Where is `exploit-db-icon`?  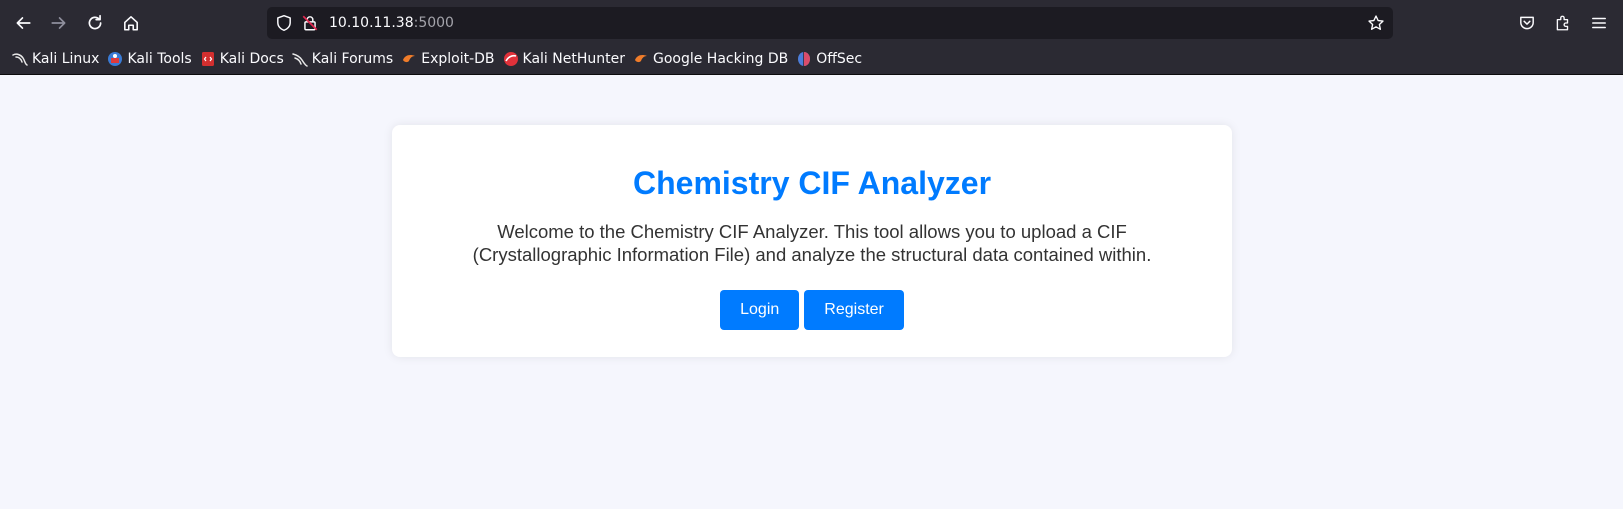
exploit-db-icon is located at coordinates (409, 59).